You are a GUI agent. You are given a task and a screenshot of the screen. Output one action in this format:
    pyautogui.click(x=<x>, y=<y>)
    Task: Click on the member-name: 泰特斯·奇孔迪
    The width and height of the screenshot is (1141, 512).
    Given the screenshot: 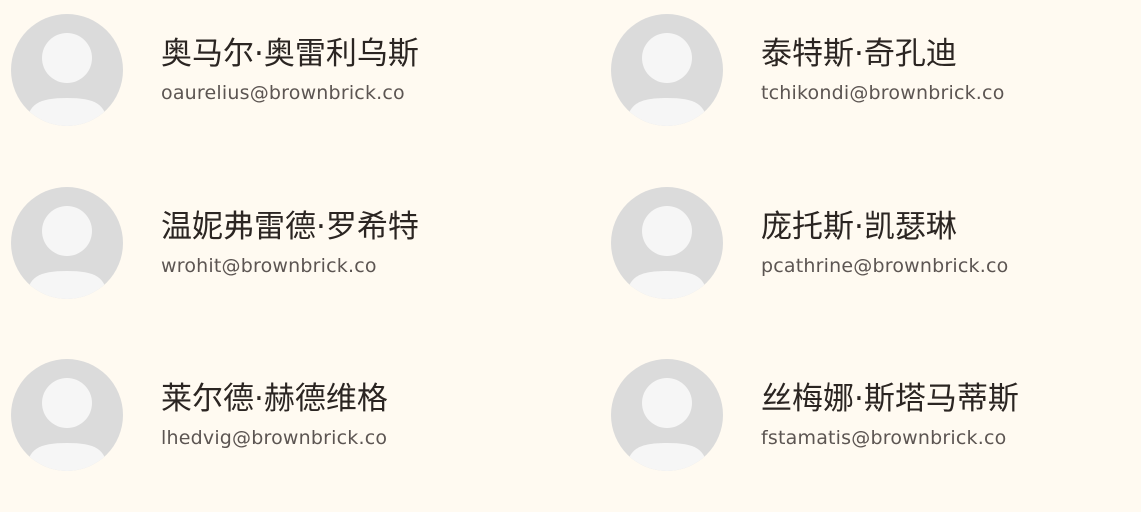 What is the action you would take?
    pyautogui.click(x=859, y=54)
    